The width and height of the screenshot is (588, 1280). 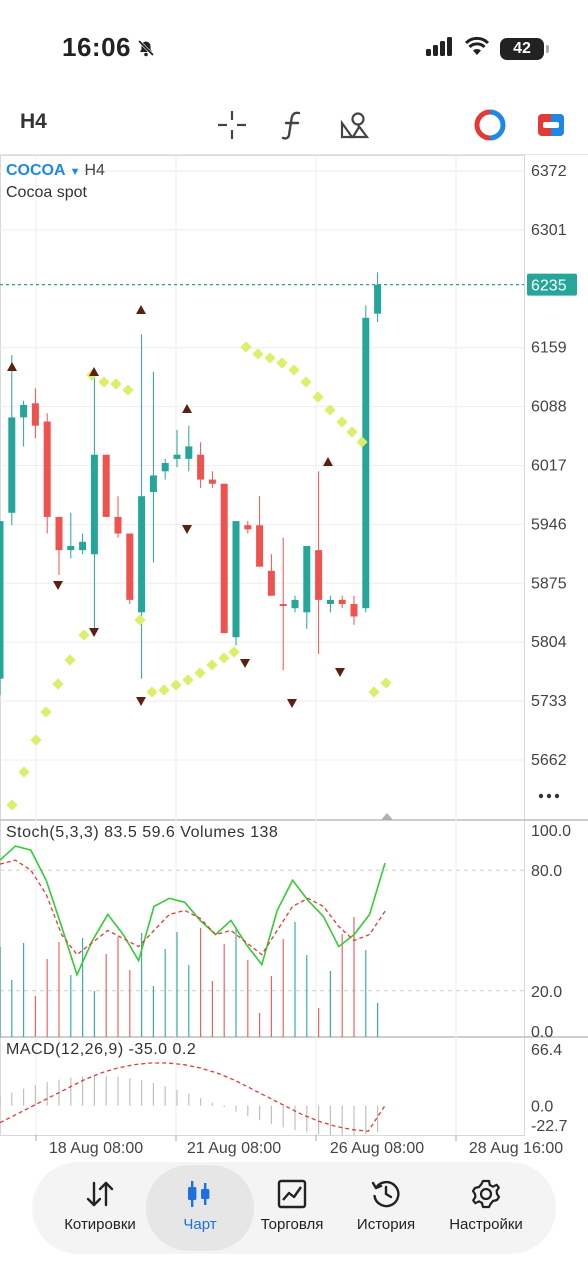 What do you see at coordinates (549, 1126) in the screenshot?
I see `macd-tick-label: -22.7` at bounding box center [549, 1126].